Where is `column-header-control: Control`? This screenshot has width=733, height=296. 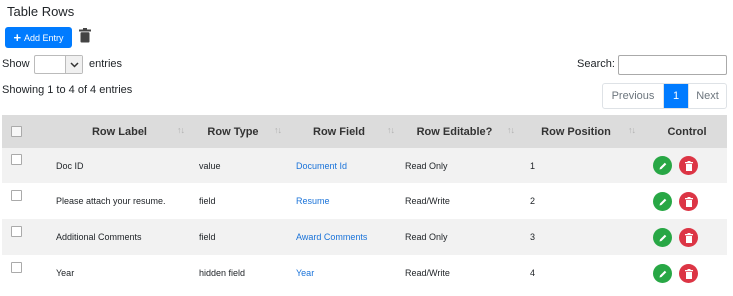
column-header-control: Control is located at coordinates (687, 131).